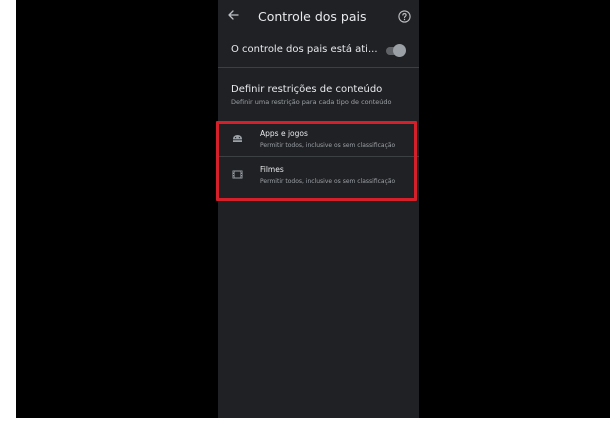 Image resolution: width=610 pixels, height=431 pixels. I want to click on arrow-left-icon, so click(233, 15).